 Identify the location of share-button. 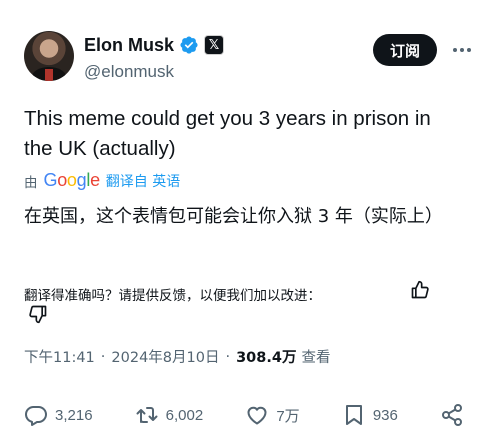
(452, 415).